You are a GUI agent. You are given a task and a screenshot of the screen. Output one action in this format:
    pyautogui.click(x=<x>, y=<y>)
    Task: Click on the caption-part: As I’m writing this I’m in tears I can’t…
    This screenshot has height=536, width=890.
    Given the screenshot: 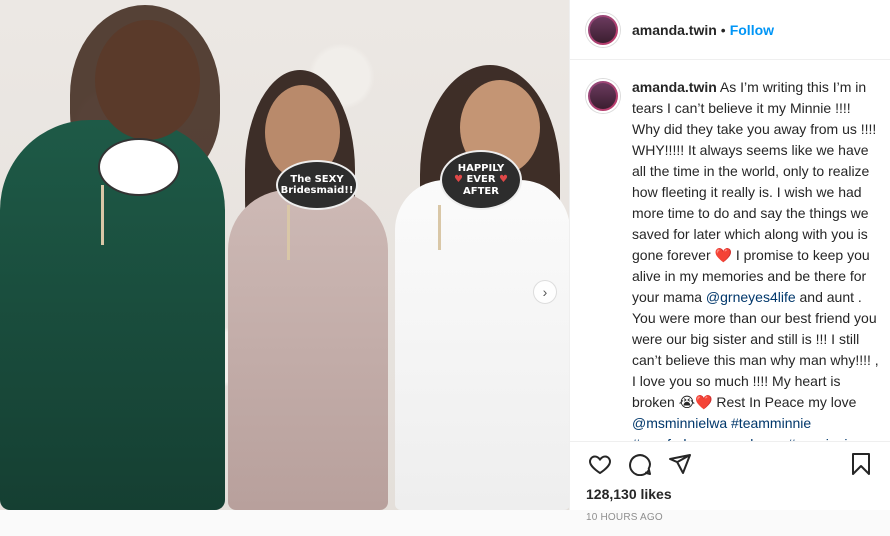 What is the action you would take?
    pyautogui.click(x=754, y=171)
    